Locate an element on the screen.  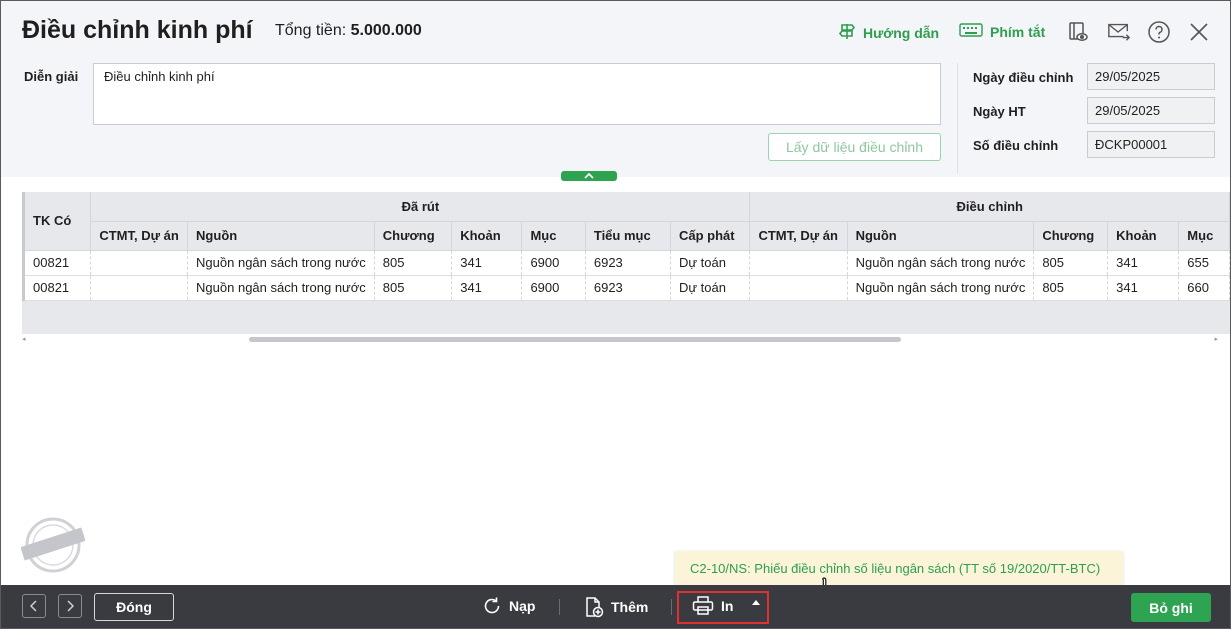
col-header-adj-project: CTMT, Dự án is located at coordinates (798, 236).